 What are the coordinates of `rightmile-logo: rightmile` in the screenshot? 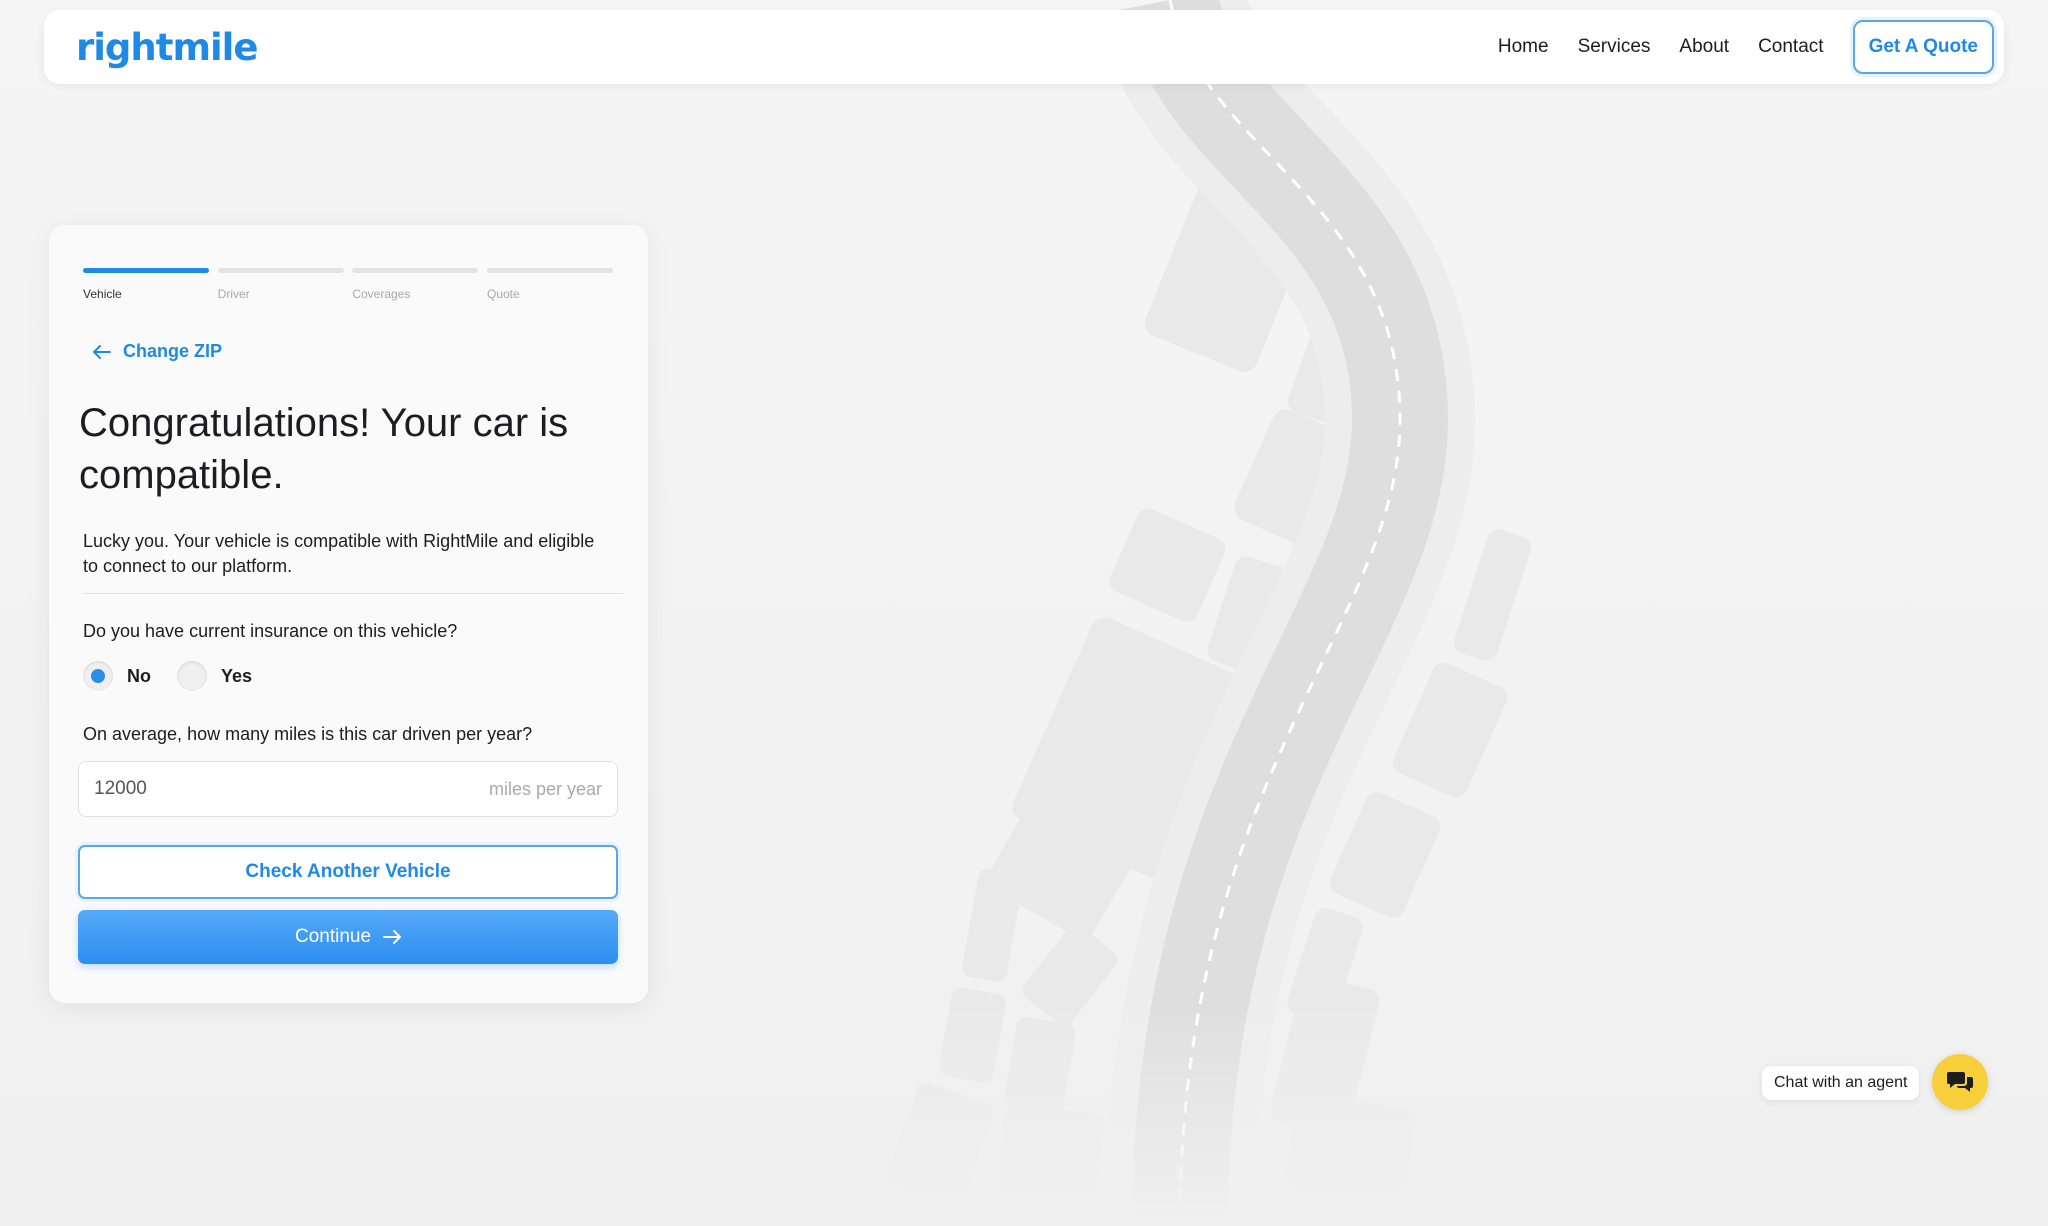 It's located at (167, 47).